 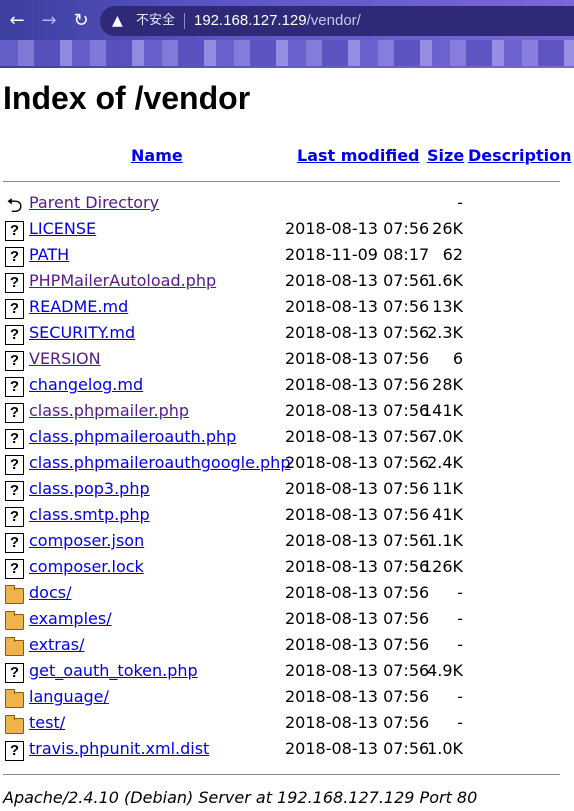 I want to click on table-row: examples/2018-08-13 07:56 -, so click(x=287, y=621).